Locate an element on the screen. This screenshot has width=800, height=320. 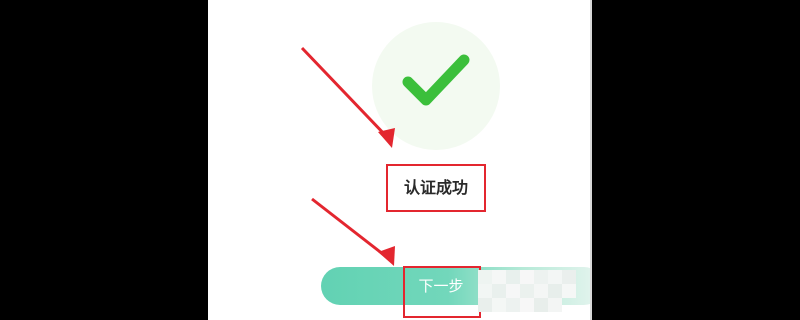
success-circle is located at coordinates (436, 86).